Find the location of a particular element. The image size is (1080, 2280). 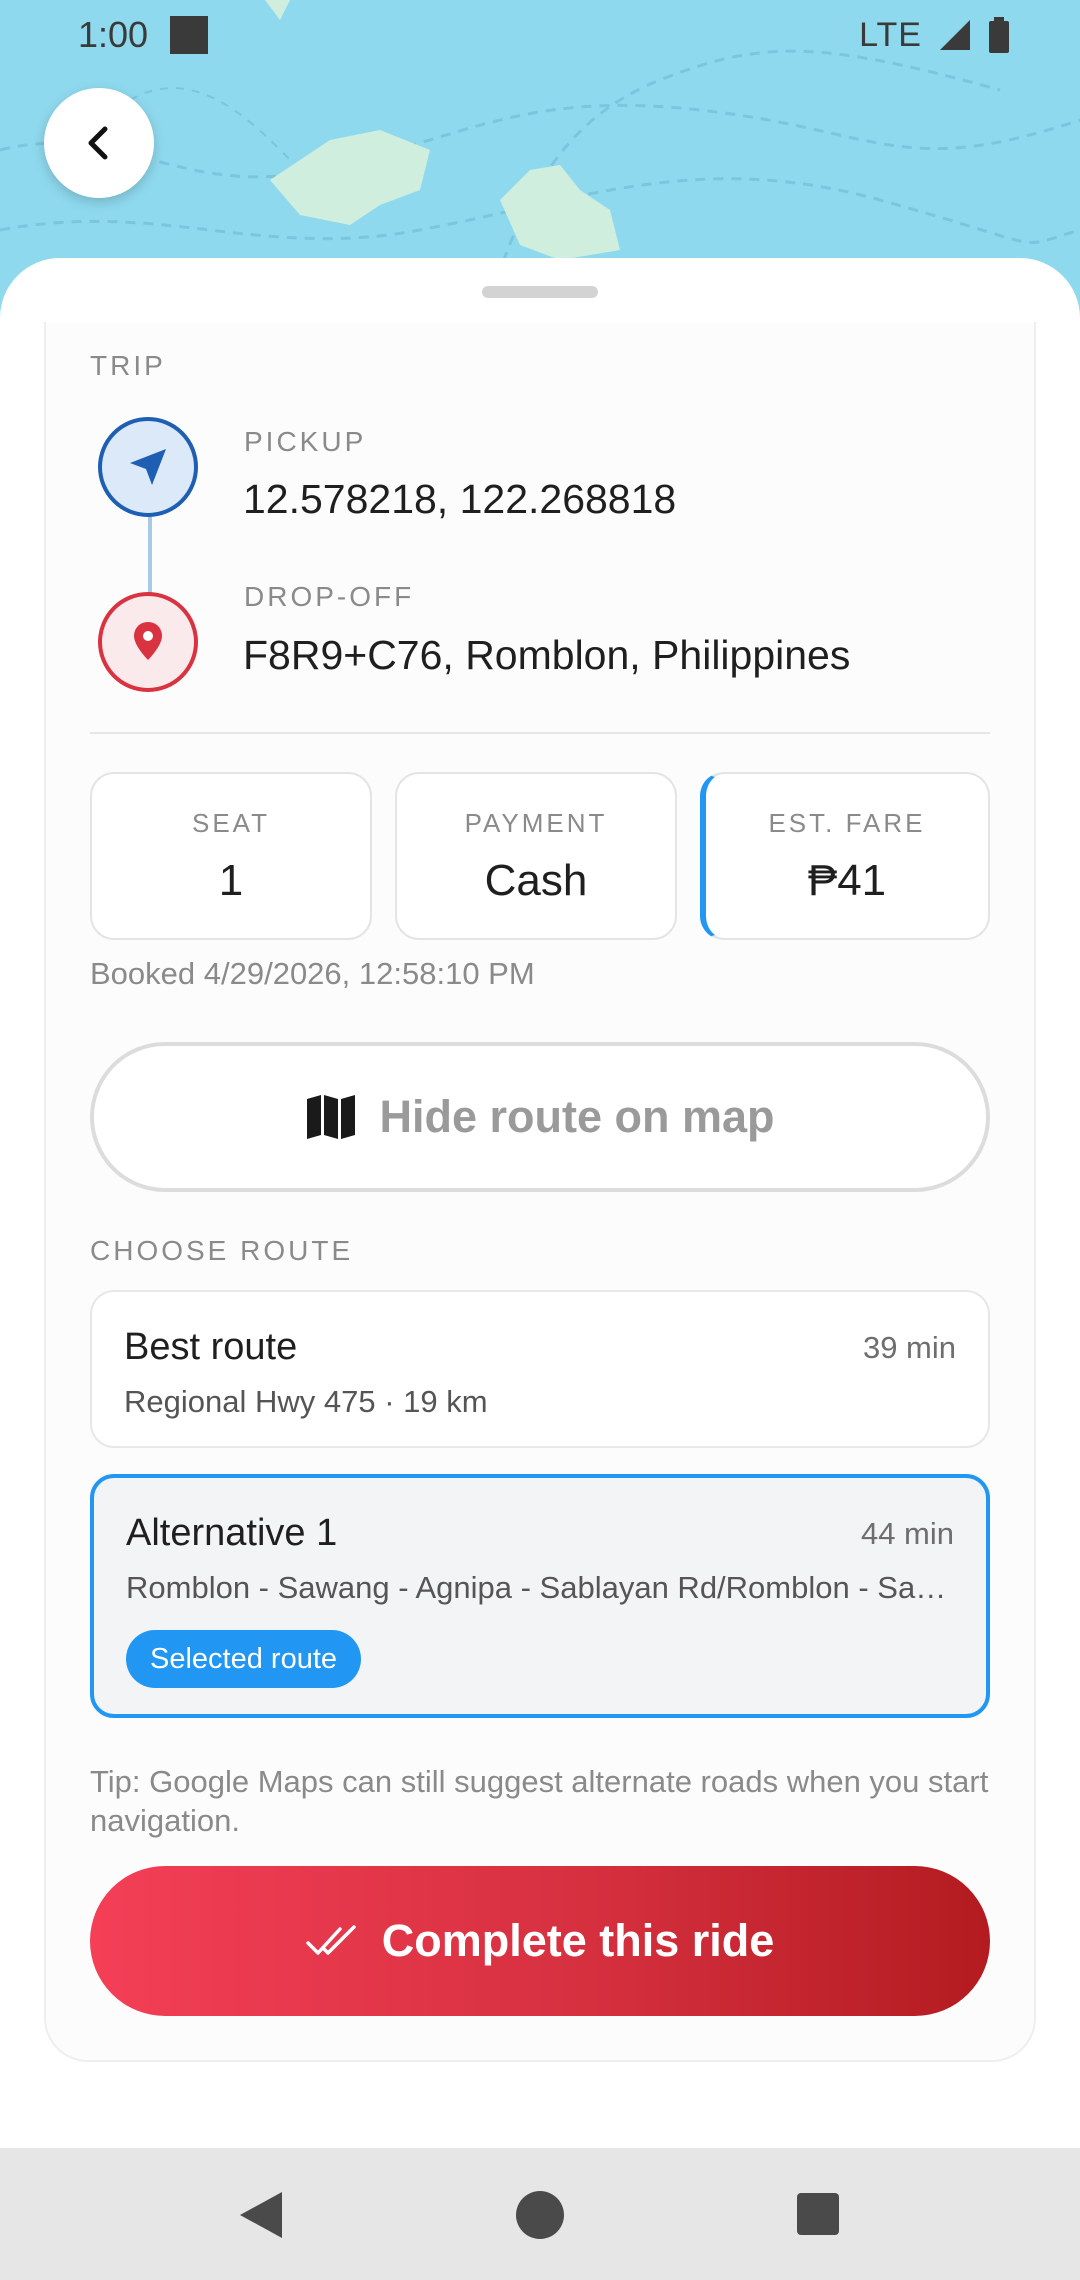

pickup-label: PICKUP is located at coordinates (305, 441).